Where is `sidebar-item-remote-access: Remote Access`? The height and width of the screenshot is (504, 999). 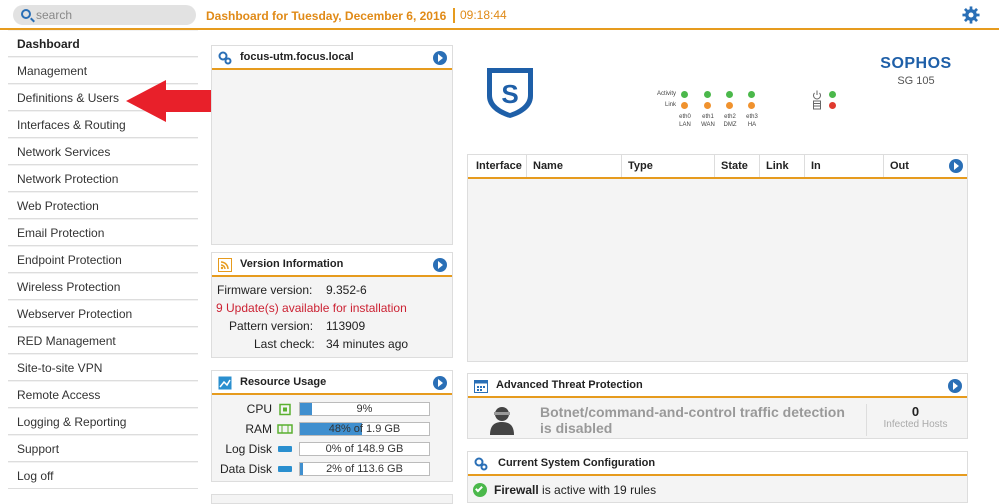 sidebar-item-remote-access: Remote Access is located at coordinates (103, 394).